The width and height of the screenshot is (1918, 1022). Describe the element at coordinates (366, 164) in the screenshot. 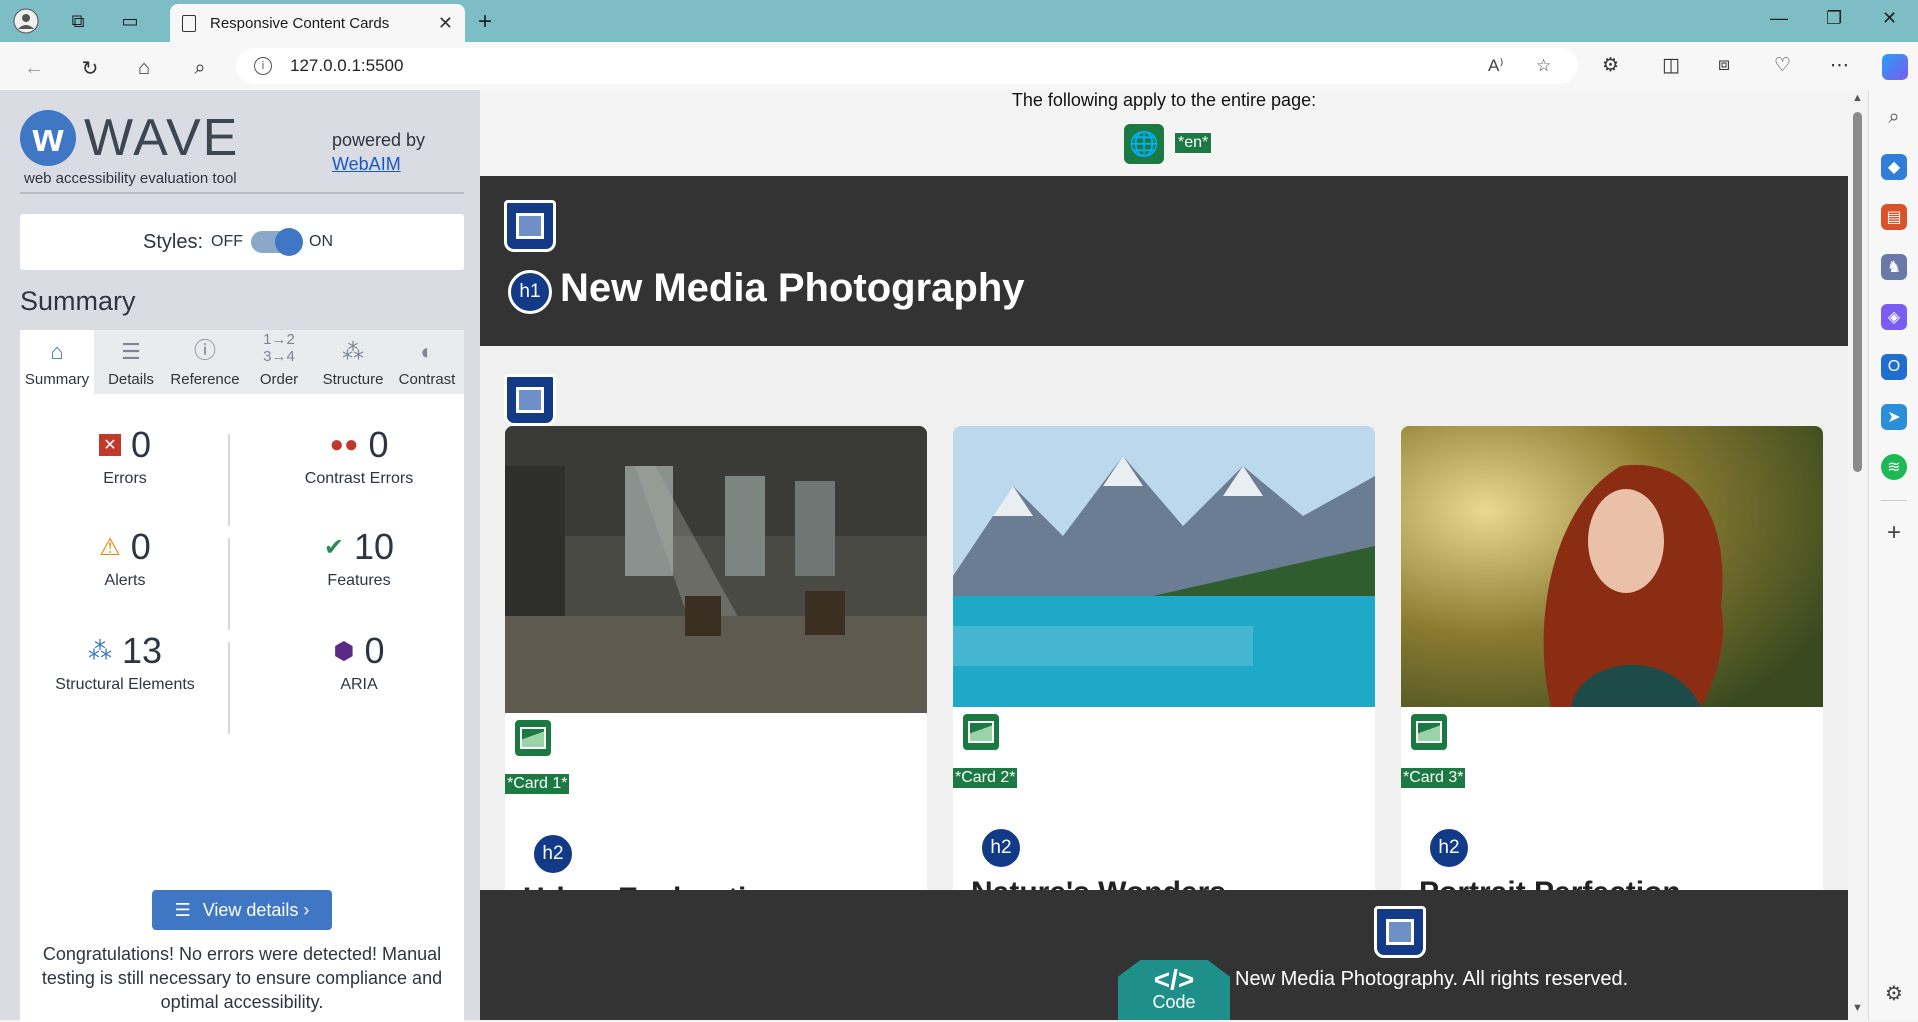

I see `webaim-link: WebAIM` at that location.